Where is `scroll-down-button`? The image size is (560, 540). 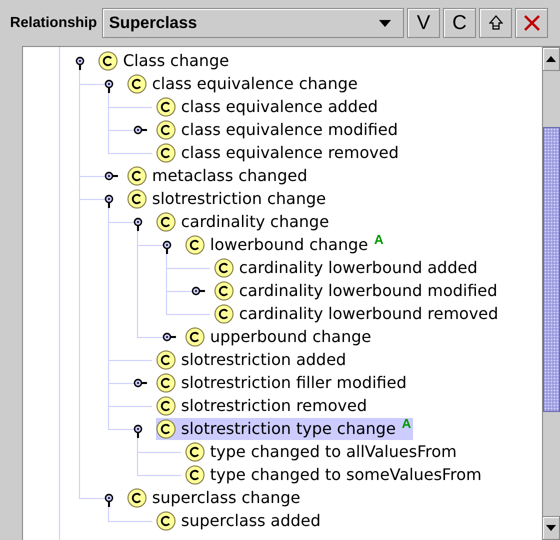 scroll-down-button is located at coordinates (551, 528).